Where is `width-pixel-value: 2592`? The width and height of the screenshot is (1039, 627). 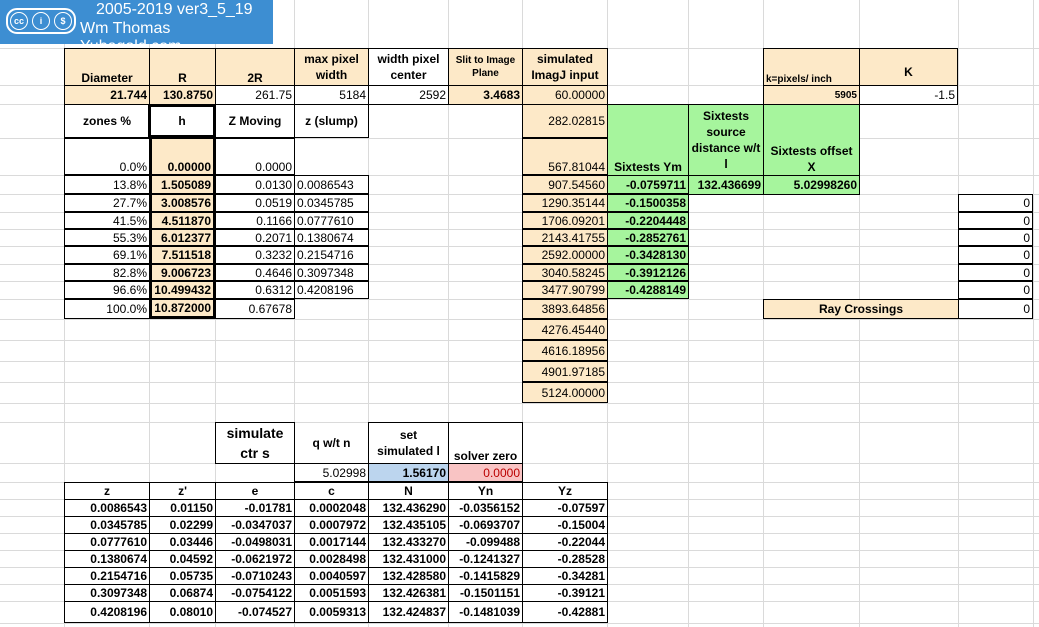 width-pixel-value: 2592 is located at coordinates (408, 95).